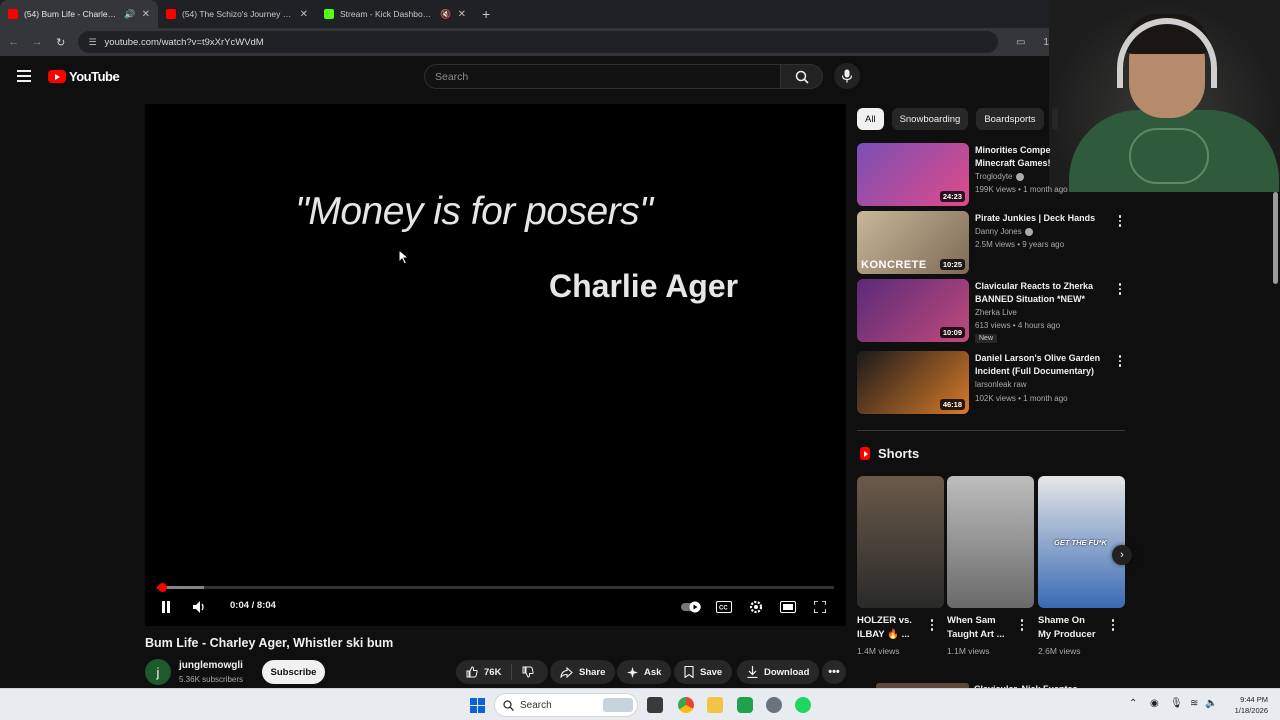 Image resolution: width=1280 pixels, height=720 pixels. What do you see at coordinates (715, 705) in the screenshot?
I see `file-explorer-icon` at bounding box center [715, 705].